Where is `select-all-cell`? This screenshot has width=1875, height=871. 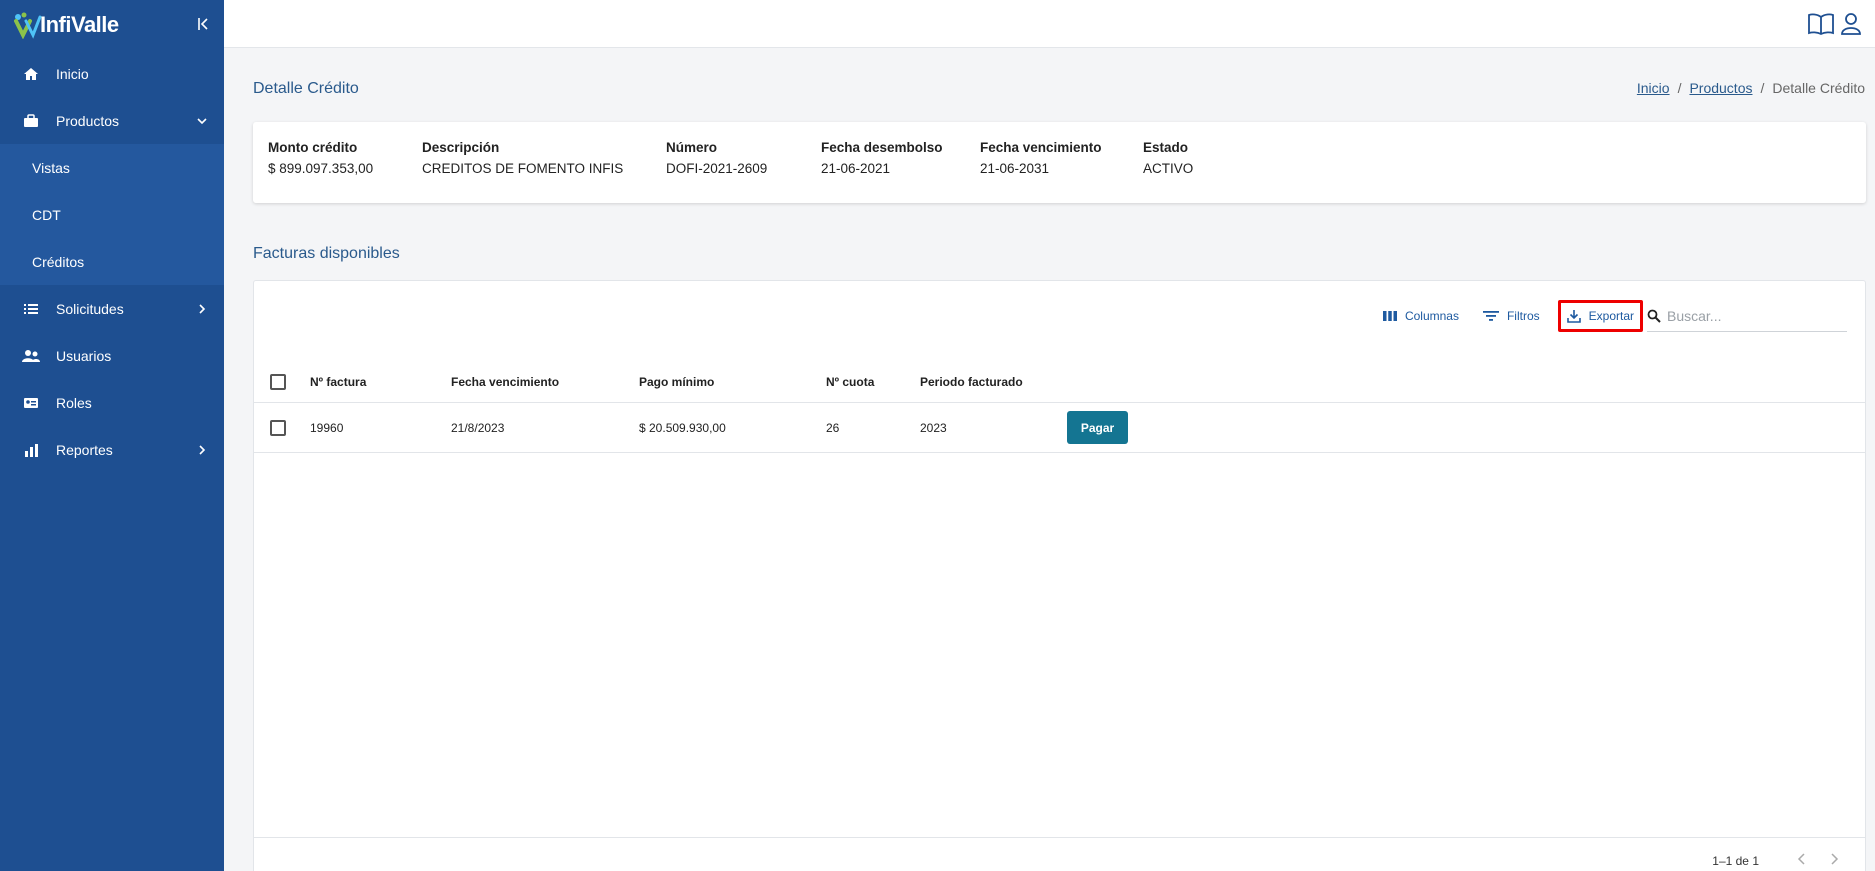 select-all-cell is located at coordinates (278, 381).